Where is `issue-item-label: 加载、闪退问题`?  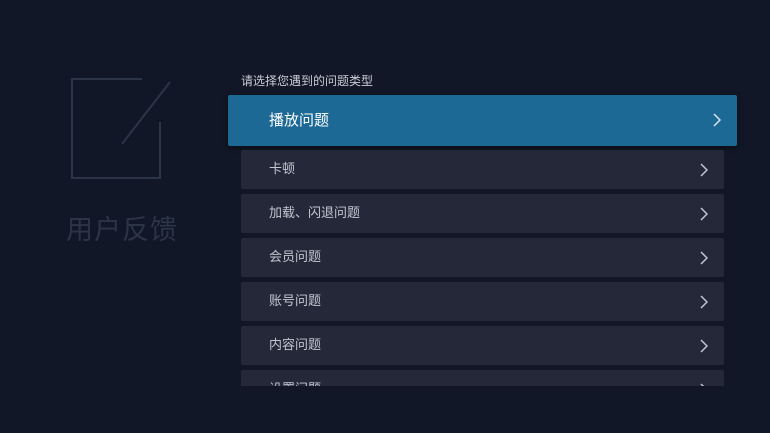 issue-item-label: 加载、闪退问题 is located at coordinates (315, 213).